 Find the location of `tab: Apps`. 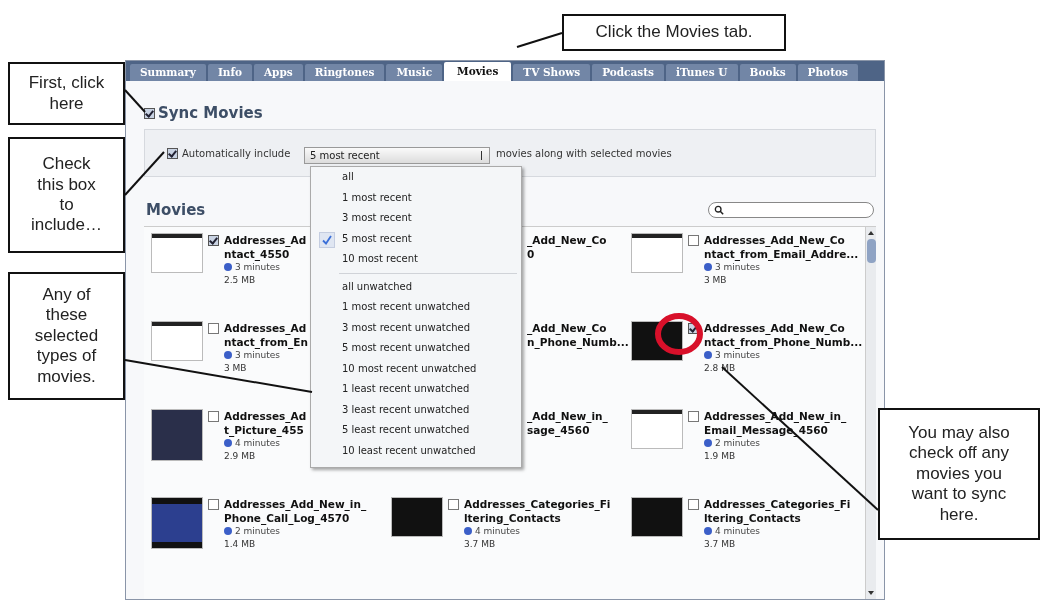

tab: Apps is located at coordinates (278, 72).